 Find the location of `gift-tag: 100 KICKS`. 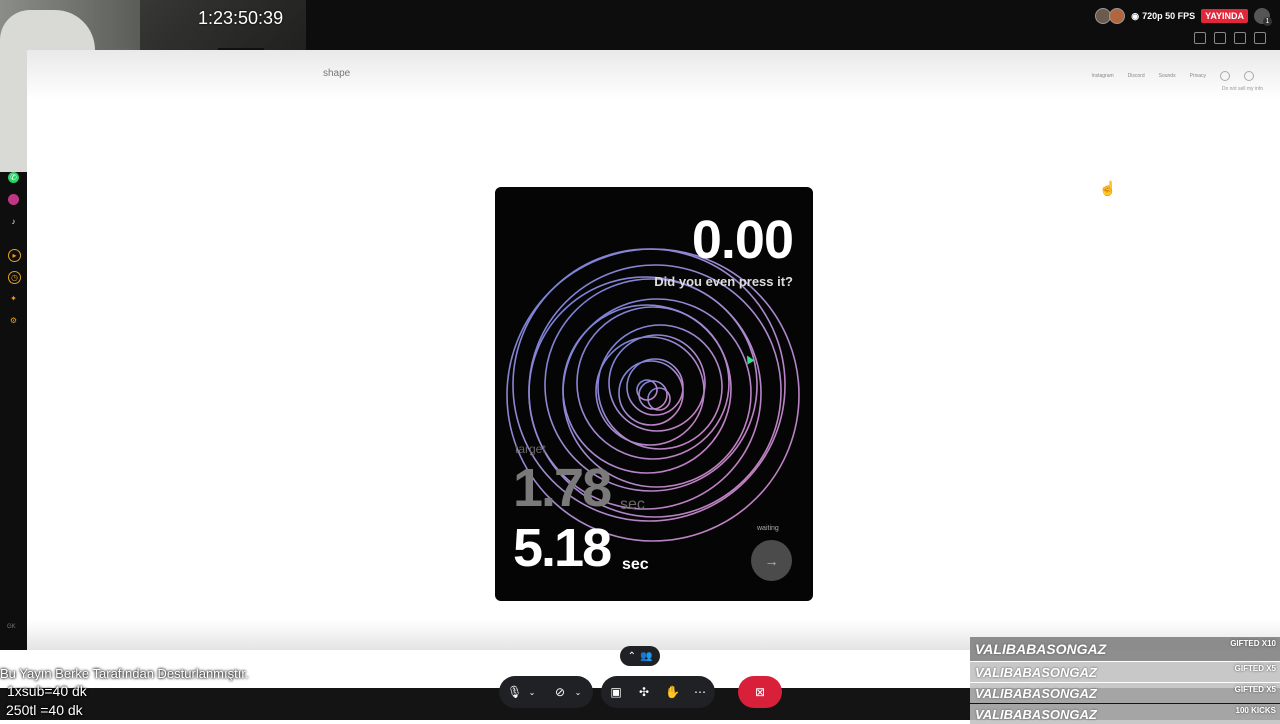

gift-tag: 100 KICKS is located at coordinates (1255, 710).